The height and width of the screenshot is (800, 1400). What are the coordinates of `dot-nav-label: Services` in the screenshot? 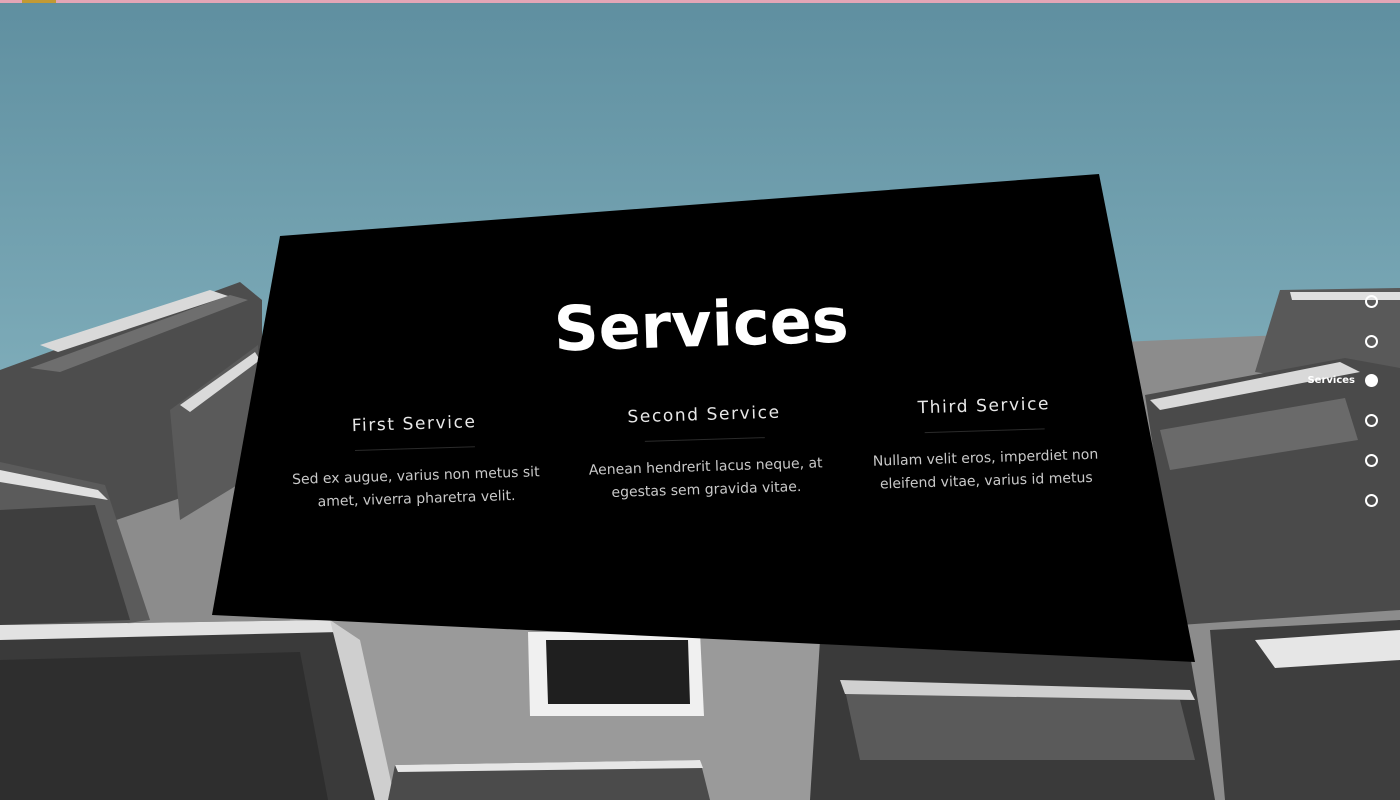 It's located at (1331, 380).